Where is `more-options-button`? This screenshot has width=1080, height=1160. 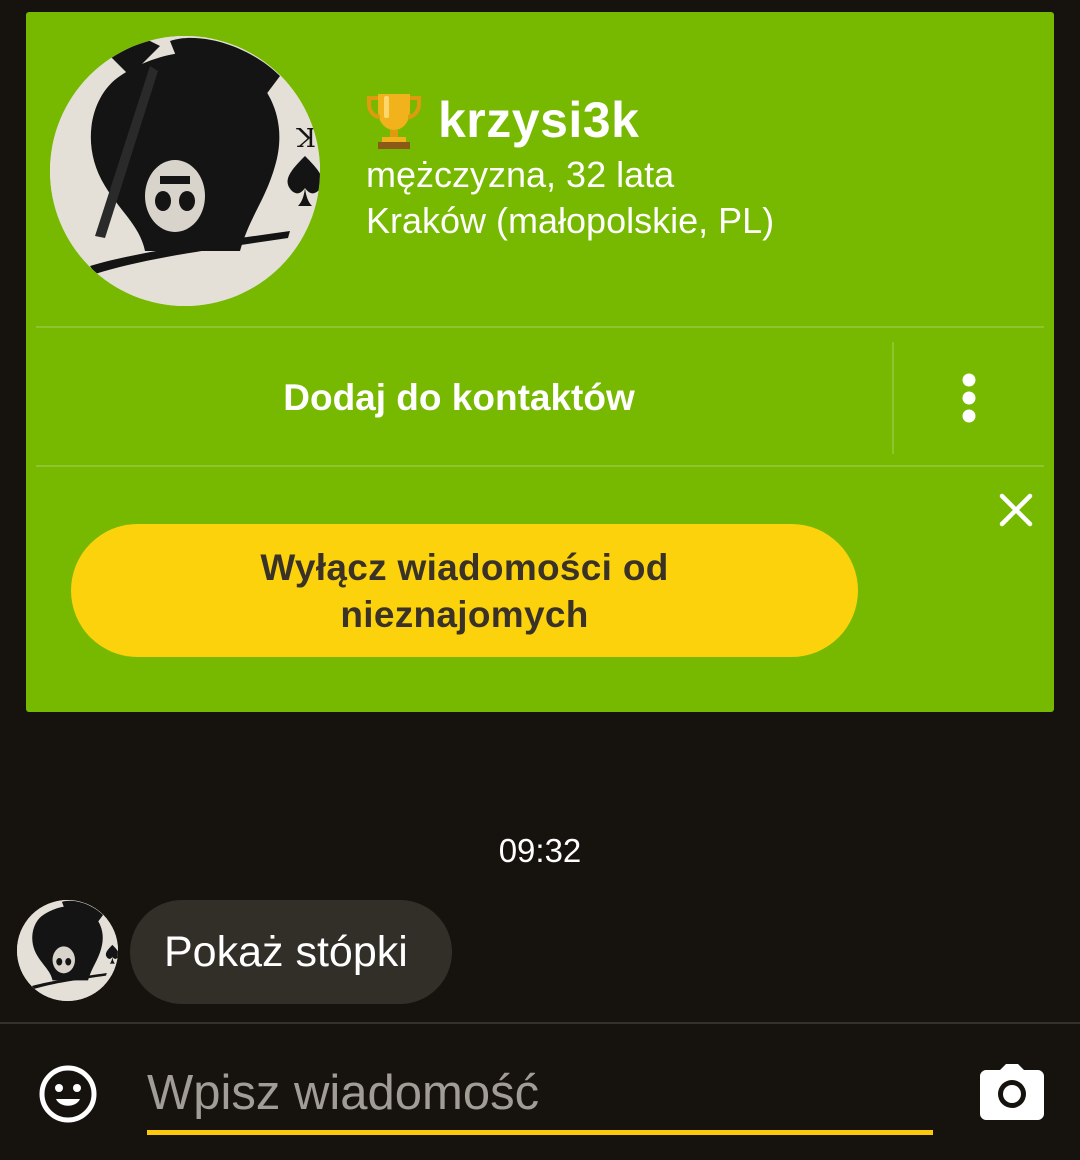
more-options-button is located at coordinates (969, 398).